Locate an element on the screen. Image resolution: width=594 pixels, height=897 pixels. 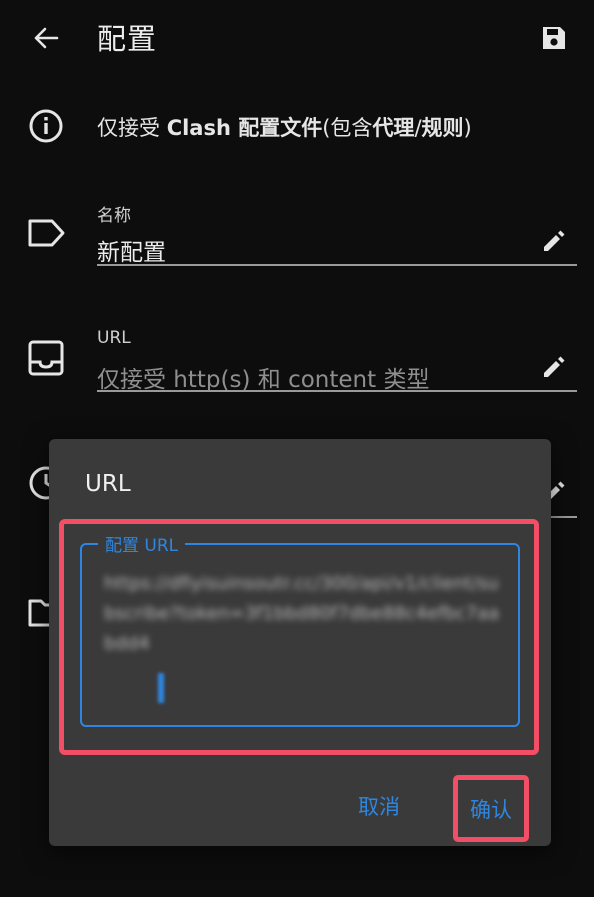
tag-icon is located at coordinates (46, 233).